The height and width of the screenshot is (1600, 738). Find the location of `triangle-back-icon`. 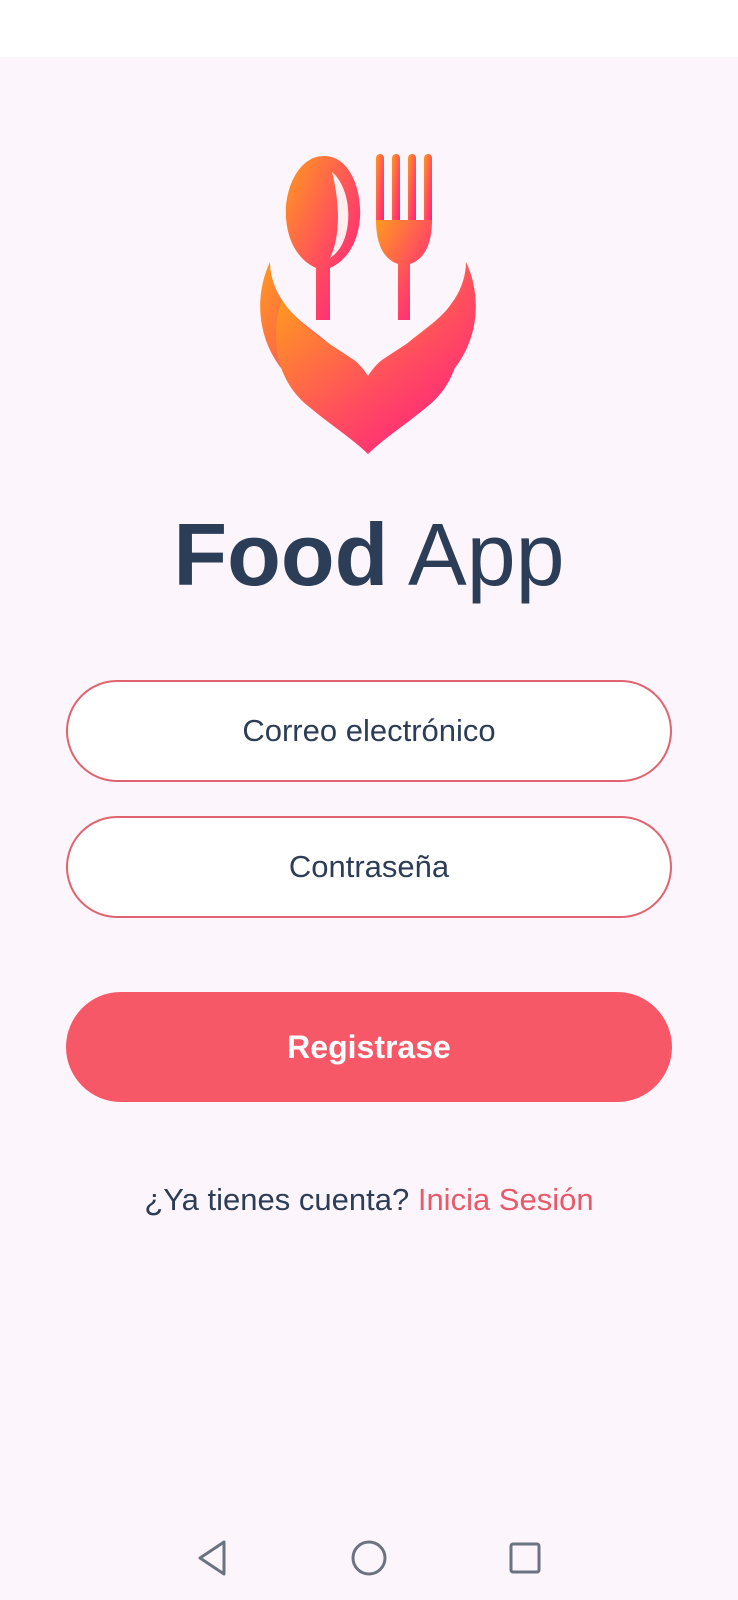

triangle-back-icon is located at coordinates (212, 1558).